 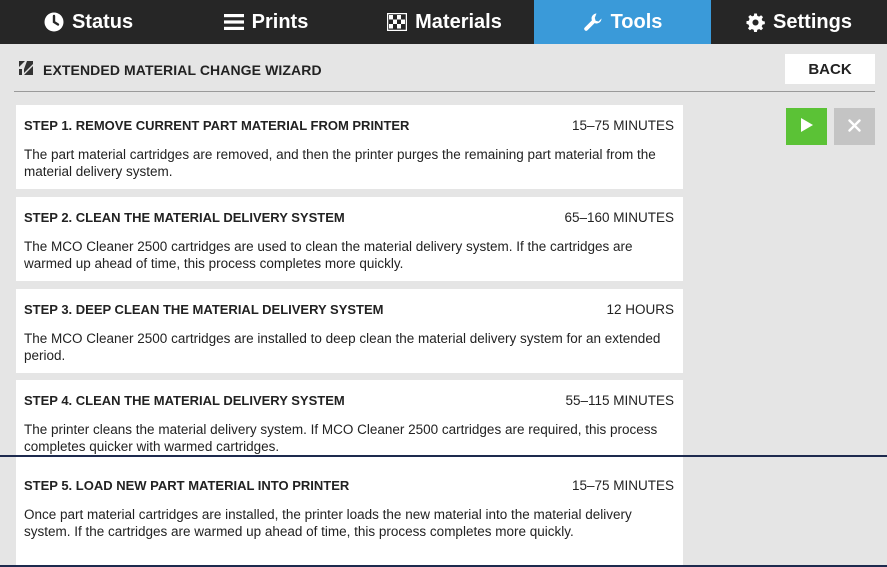 I want to click on close-icon, so click(x=854, y=126).